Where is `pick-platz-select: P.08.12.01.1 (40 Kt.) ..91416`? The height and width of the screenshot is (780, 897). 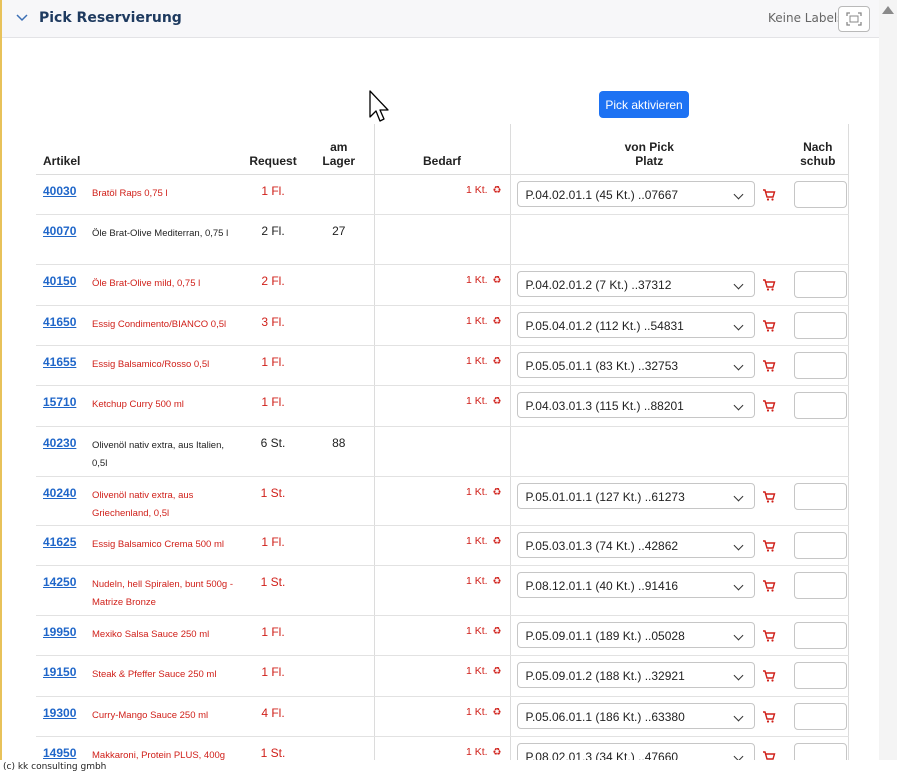 pick-platz-select: P.08.12.01.1 (40 Kt.) ..91416 is located at coordinates (635, 584).